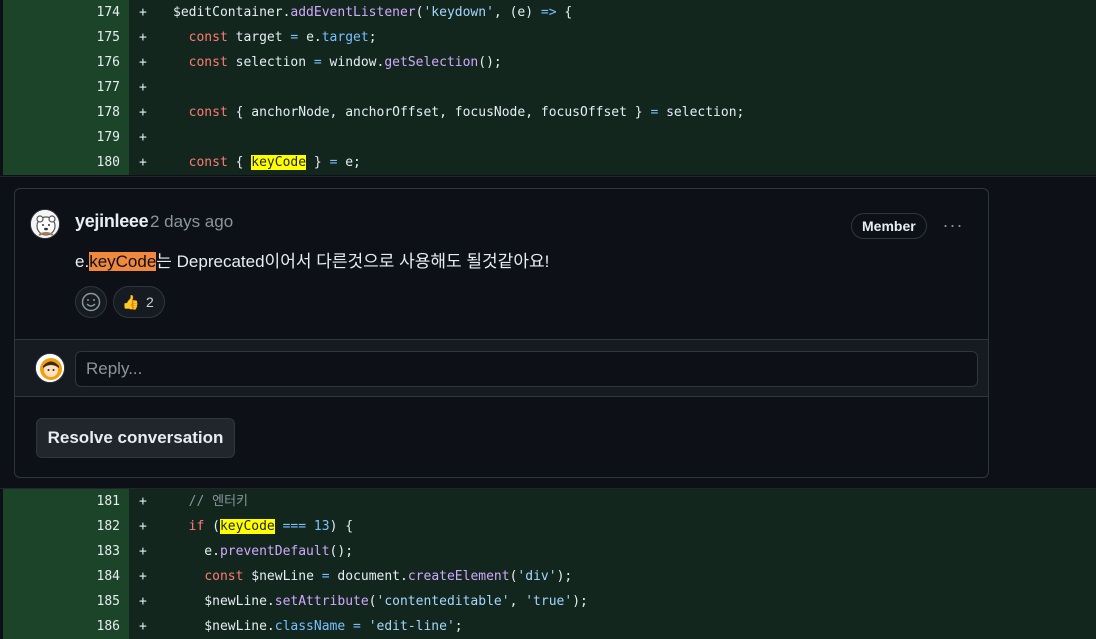 The height and width of the screenshot is (639, 1096). I want to click on code-token: 'div', so click(537, 576).